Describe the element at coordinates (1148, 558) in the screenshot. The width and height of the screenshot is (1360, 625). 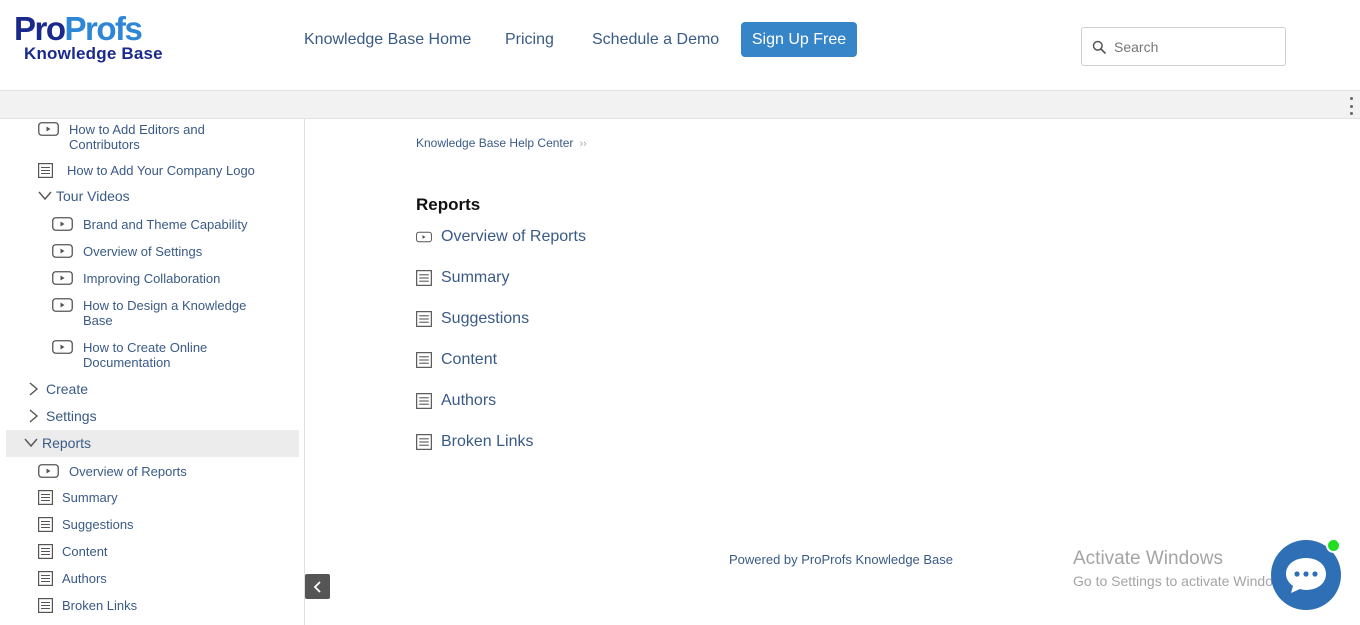
I see `watermark-title: Activate Windows` at that location.